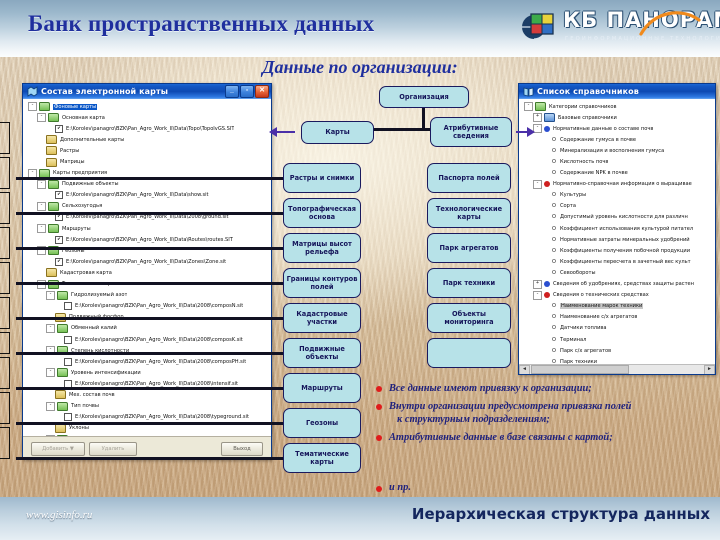 The width and height of the screenshot is (720, 540). I want to click on tree-row: O Сорта, so click(618, 206).